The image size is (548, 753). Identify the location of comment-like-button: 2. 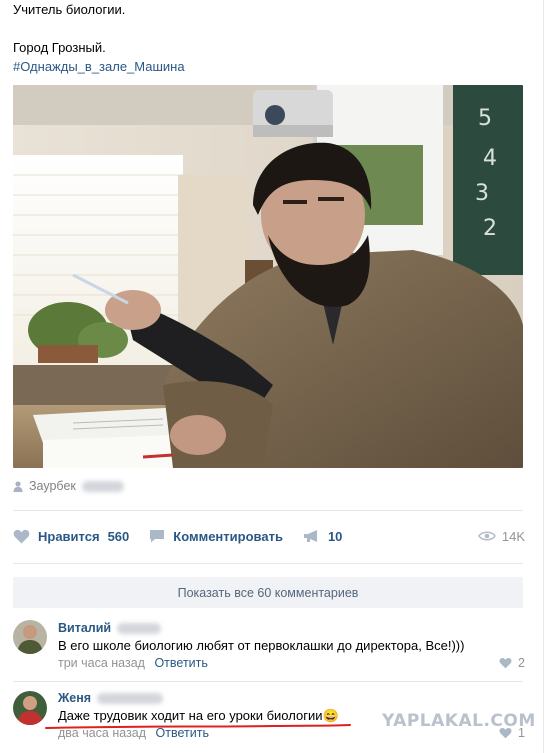
(512, 663).